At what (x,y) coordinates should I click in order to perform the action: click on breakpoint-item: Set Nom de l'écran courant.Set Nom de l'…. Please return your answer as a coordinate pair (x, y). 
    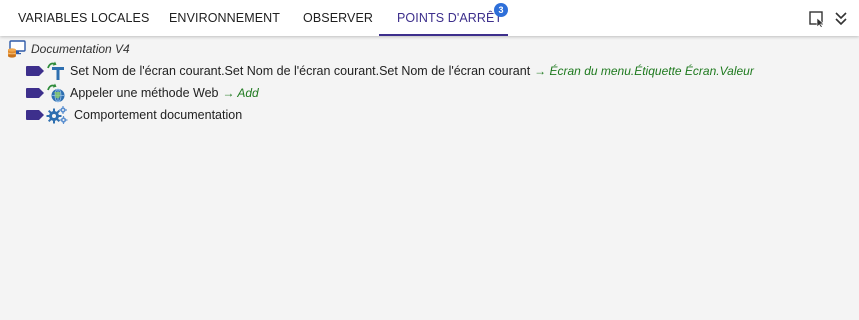
    Looking at the image, I should click on (390, 71).